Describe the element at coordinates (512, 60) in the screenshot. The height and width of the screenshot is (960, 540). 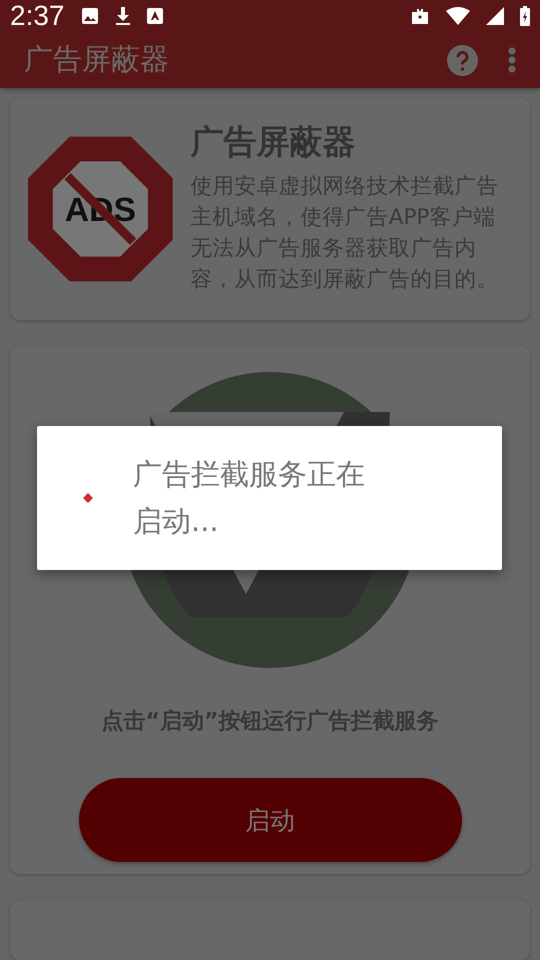
I see `more-icon` at that location.